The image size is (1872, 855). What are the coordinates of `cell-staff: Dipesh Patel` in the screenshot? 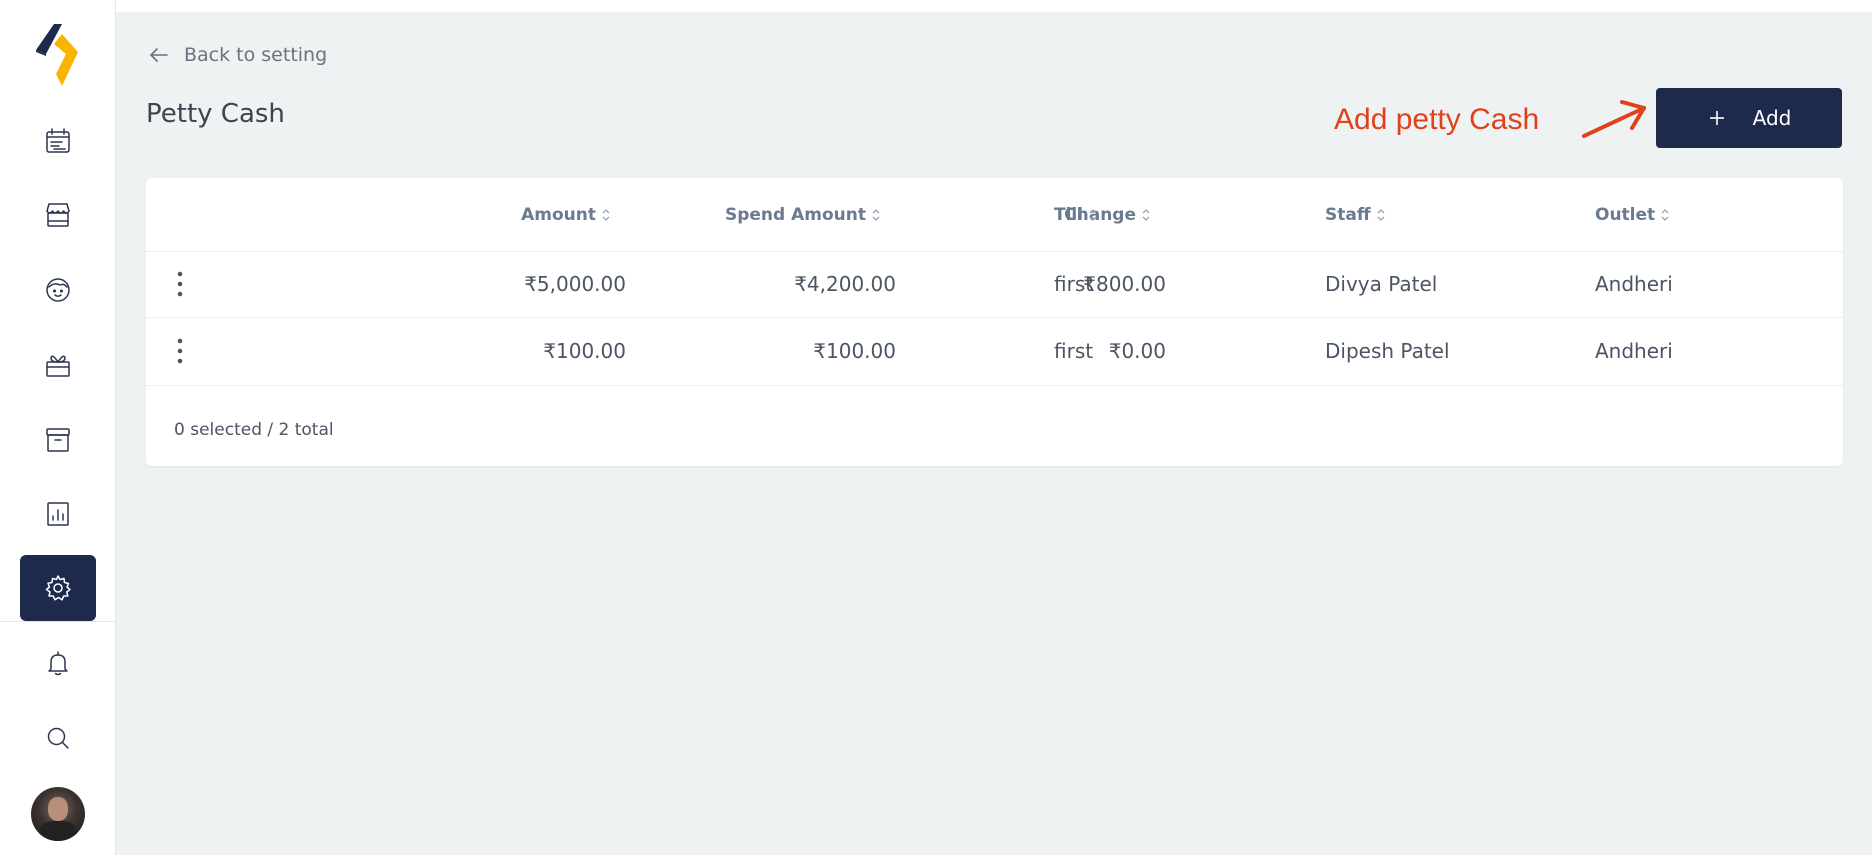 It's located at (1387, 351).